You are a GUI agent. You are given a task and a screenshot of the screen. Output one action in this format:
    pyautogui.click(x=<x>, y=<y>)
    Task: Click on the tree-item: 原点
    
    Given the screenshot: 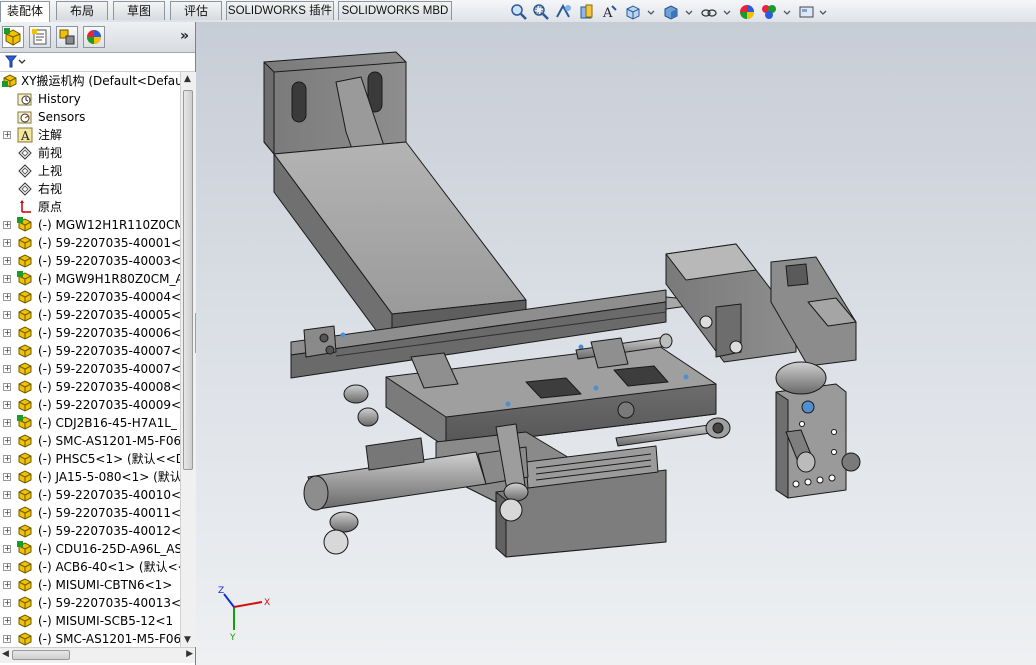 What is the action you would take?
    pyautogui.click(x=90, y=207)
    